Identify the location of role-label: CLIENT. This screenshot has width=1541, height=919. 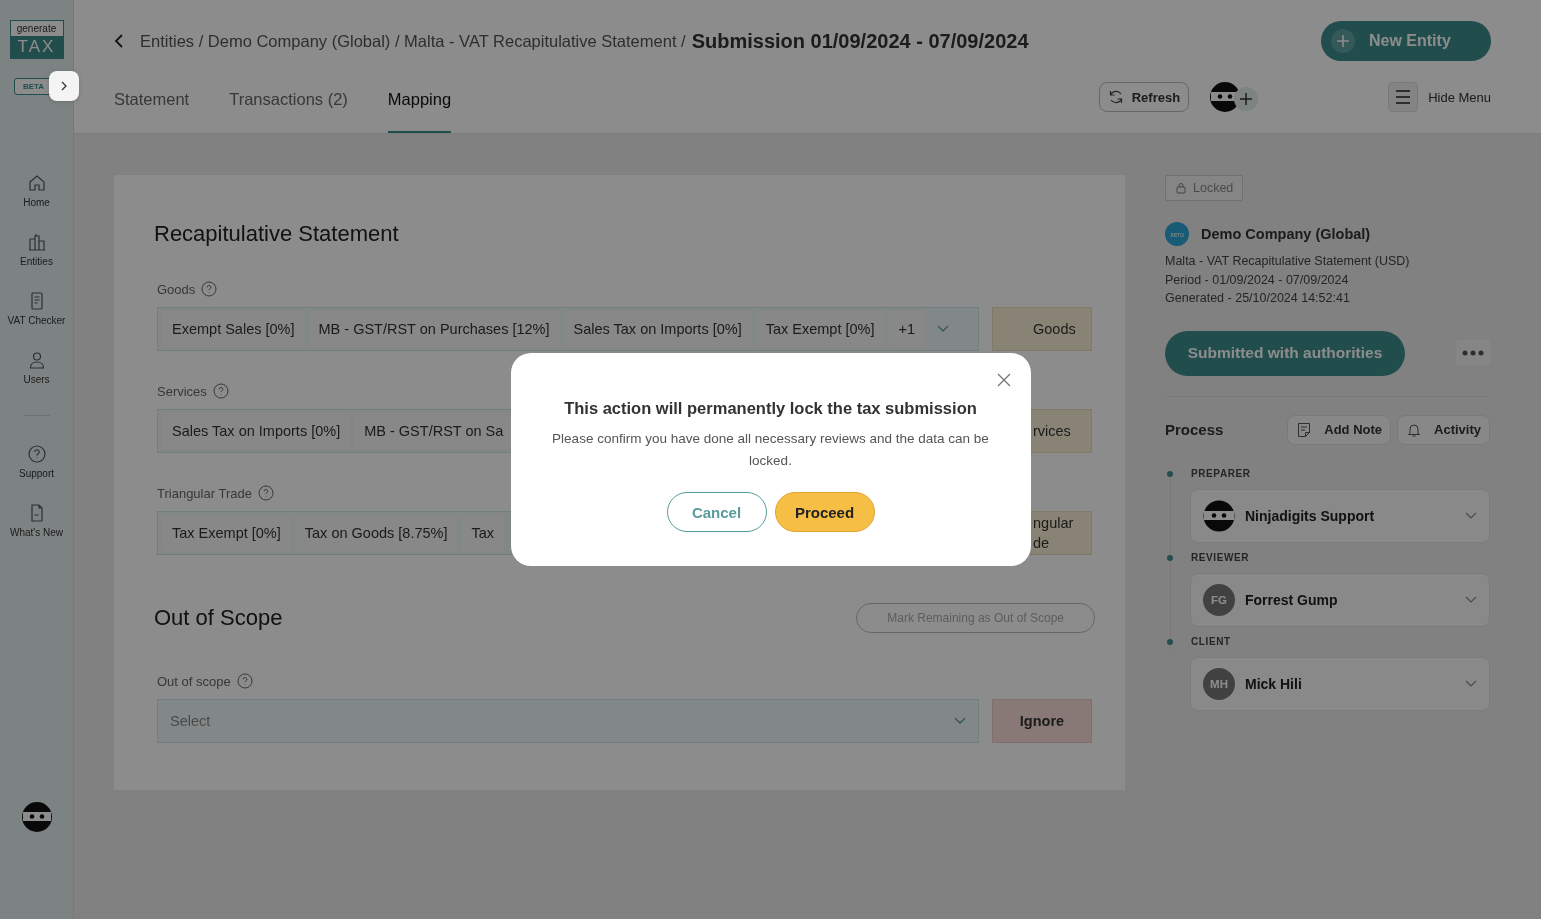
(1211, 641).